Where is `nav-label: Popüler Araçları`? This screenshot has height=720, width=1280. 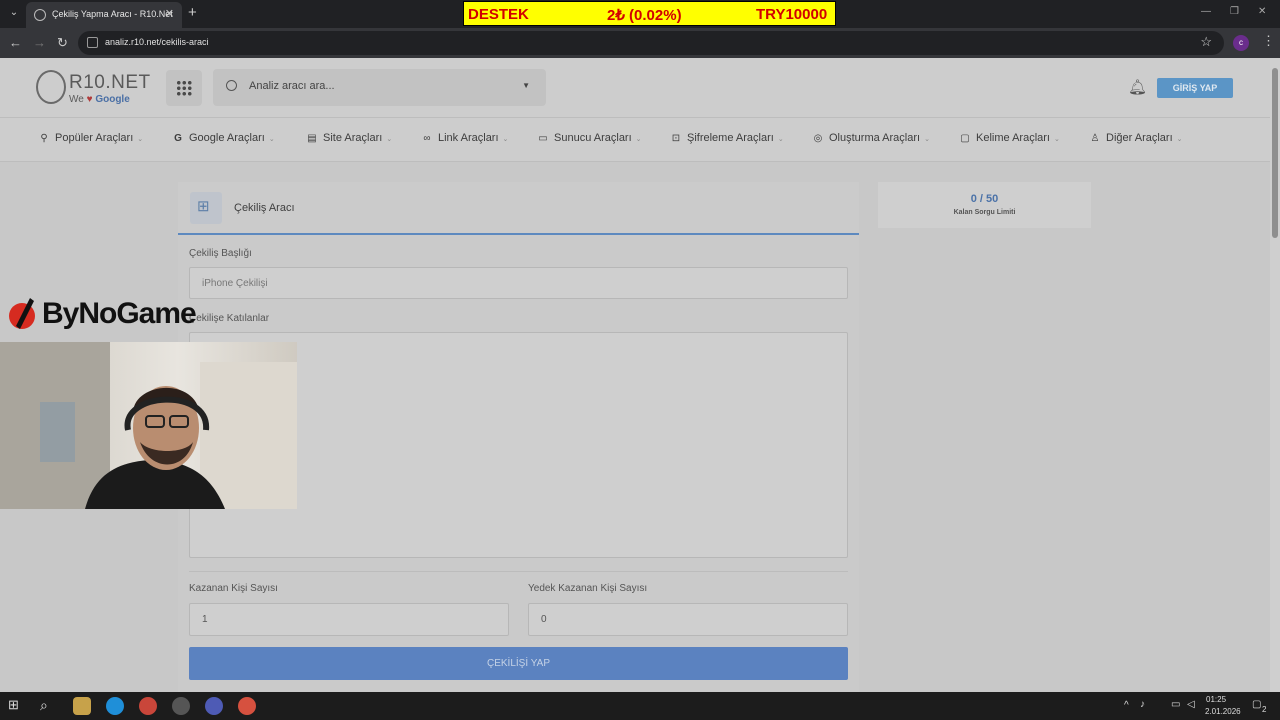
nav-label: Popüler Araçları is located at coordinates (94, 138).